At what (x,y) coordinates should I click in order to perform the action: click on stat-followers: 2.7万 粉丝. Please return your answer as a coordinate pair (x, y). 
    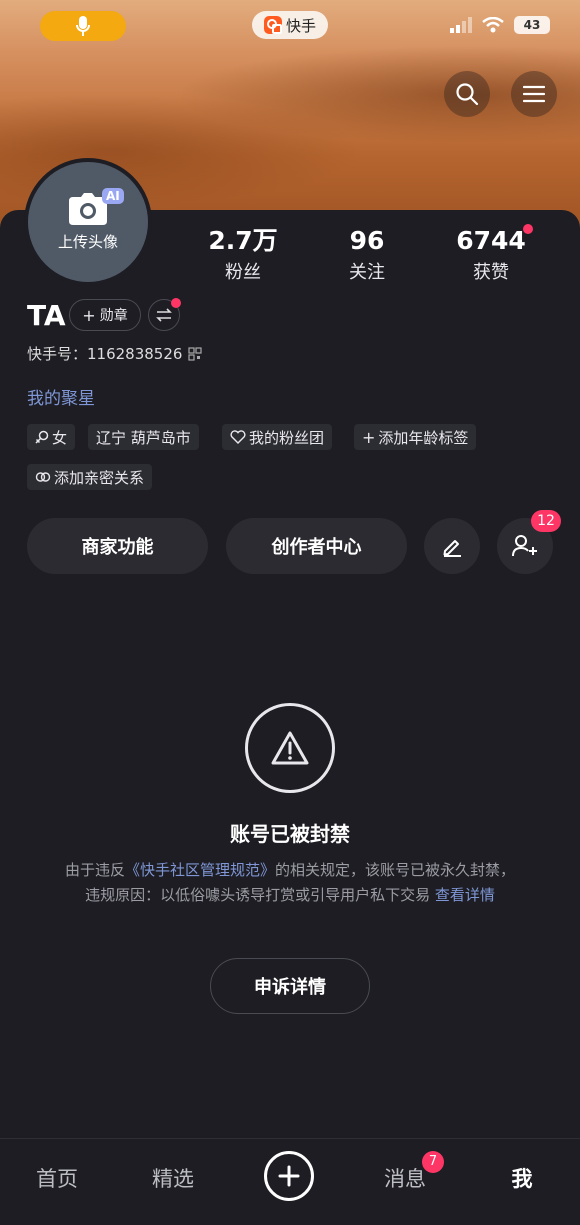
    Looking at the image, I should click on (243, 255).